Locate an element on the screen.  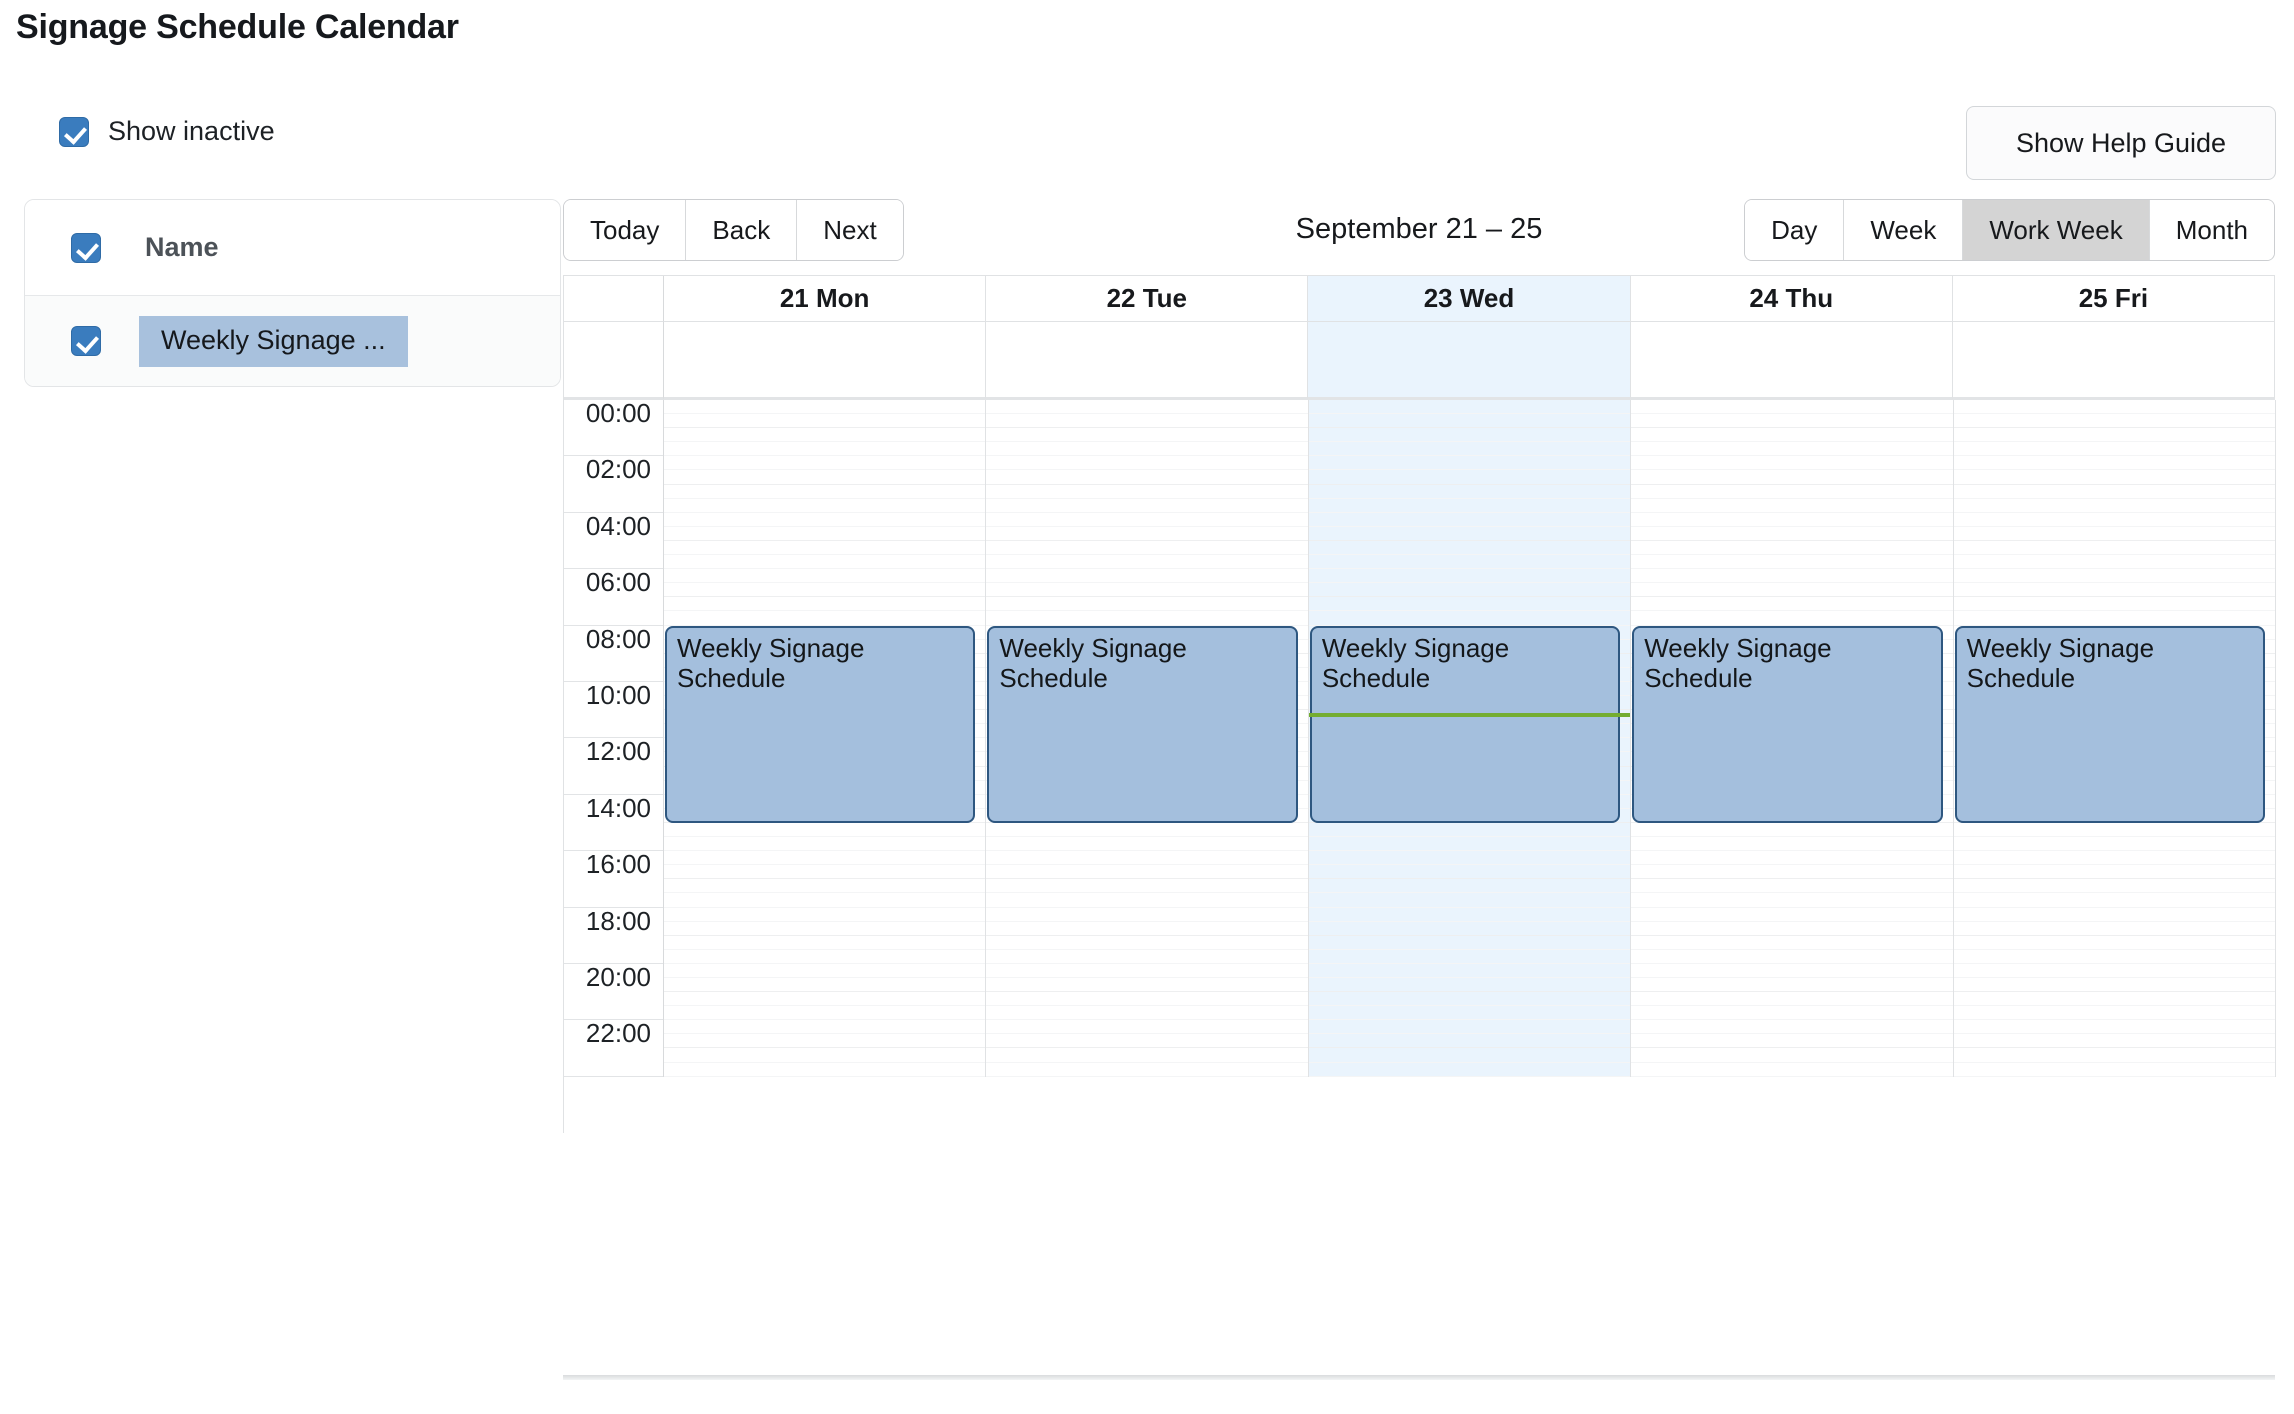
day-header-24-thu: 24 Thu is located at coordinates (1791, 299).